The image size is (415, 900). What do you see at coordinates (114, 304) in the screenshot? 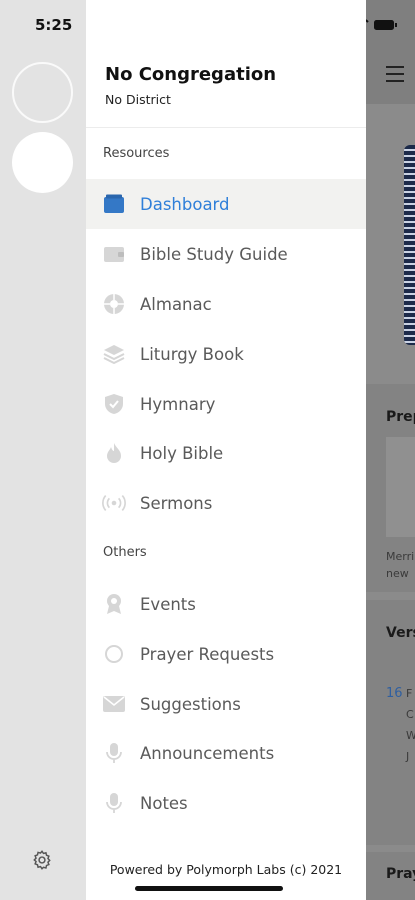
I see `aperture-icon` at bounding box center [114, 304].